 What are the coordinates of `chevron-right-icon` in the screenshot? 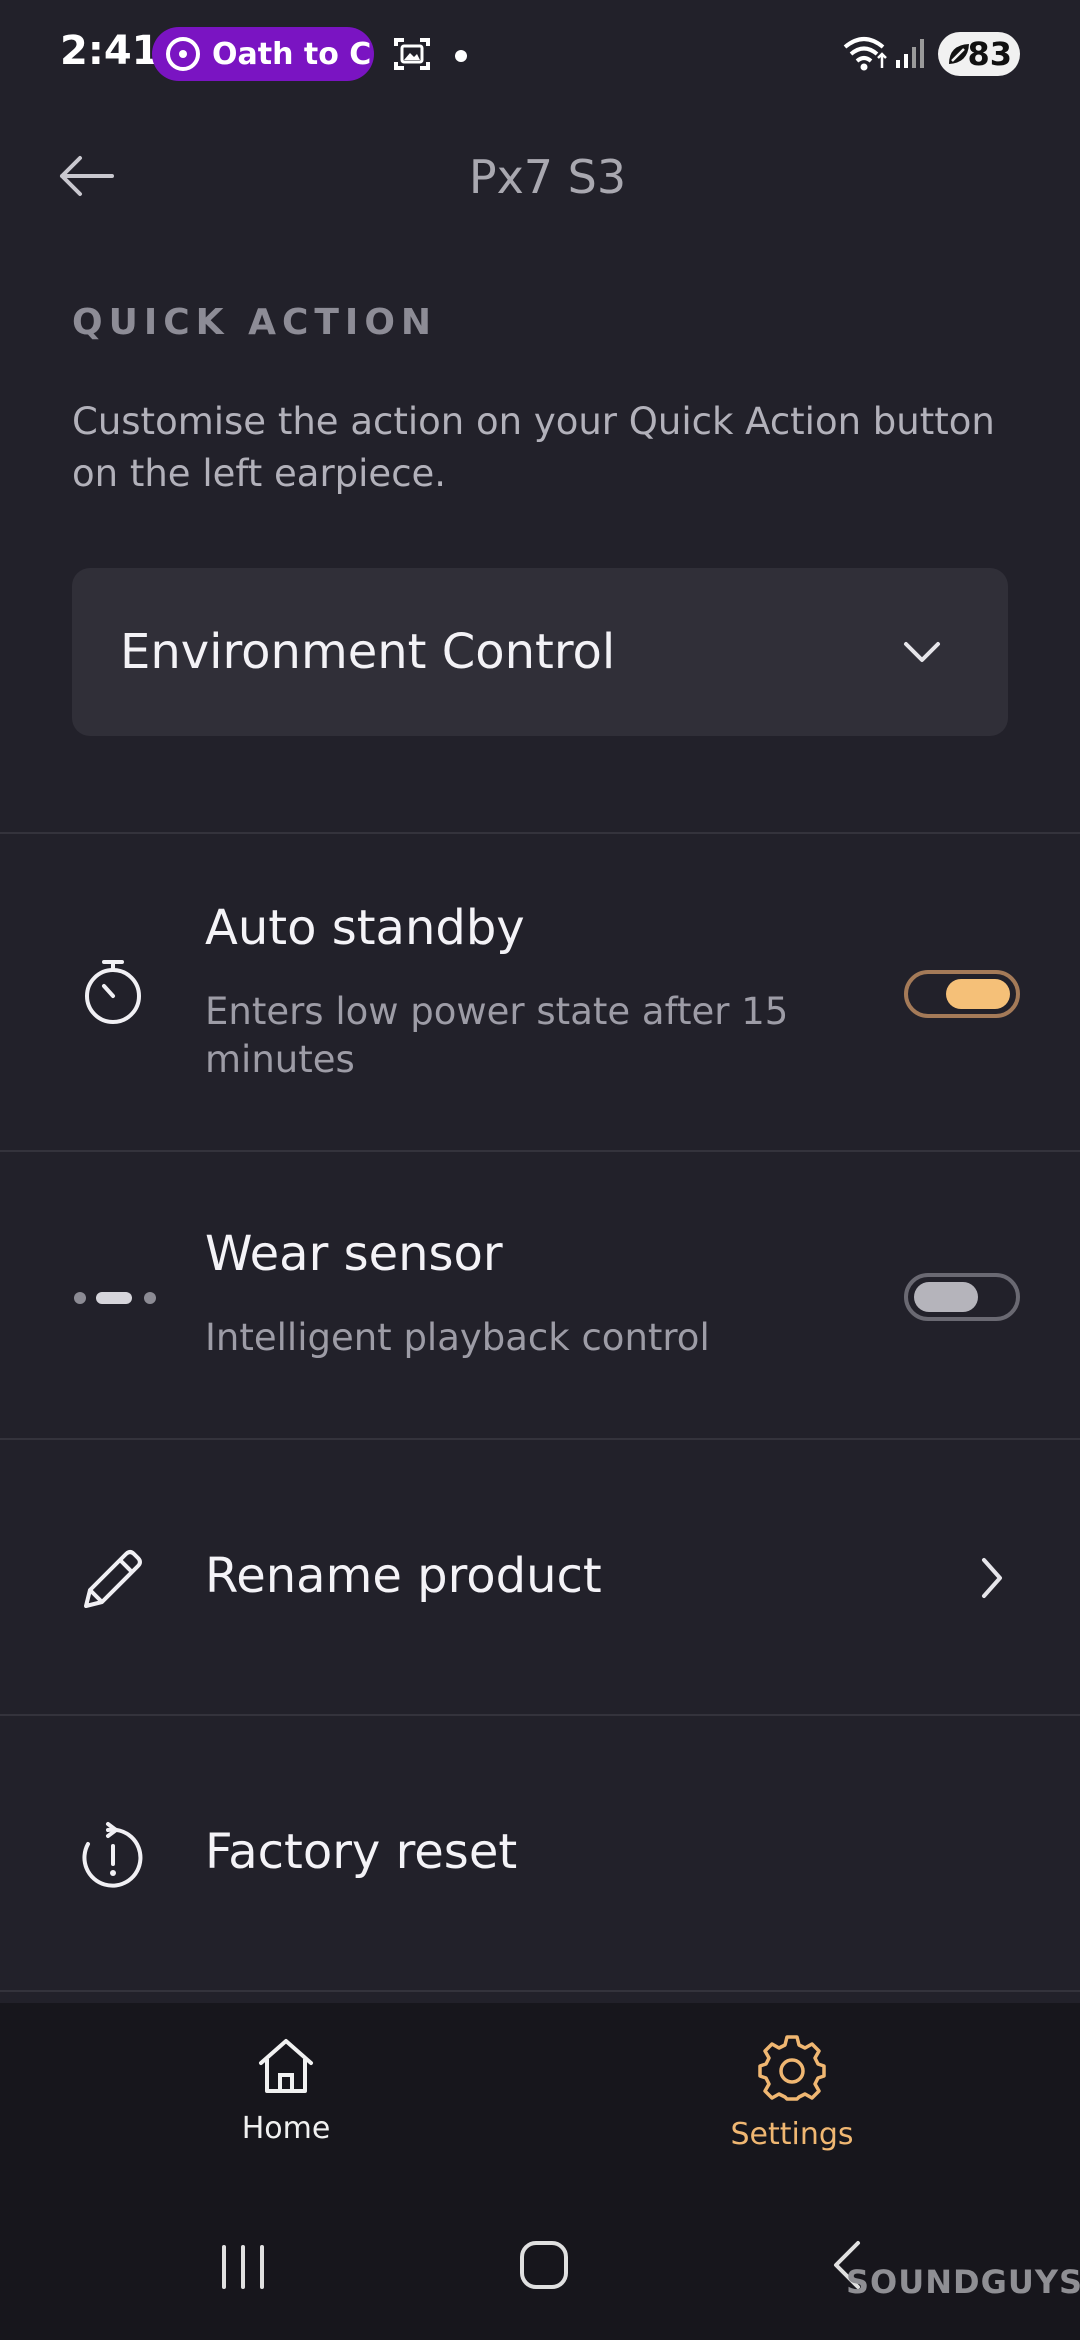 It's located at (992, 1578).